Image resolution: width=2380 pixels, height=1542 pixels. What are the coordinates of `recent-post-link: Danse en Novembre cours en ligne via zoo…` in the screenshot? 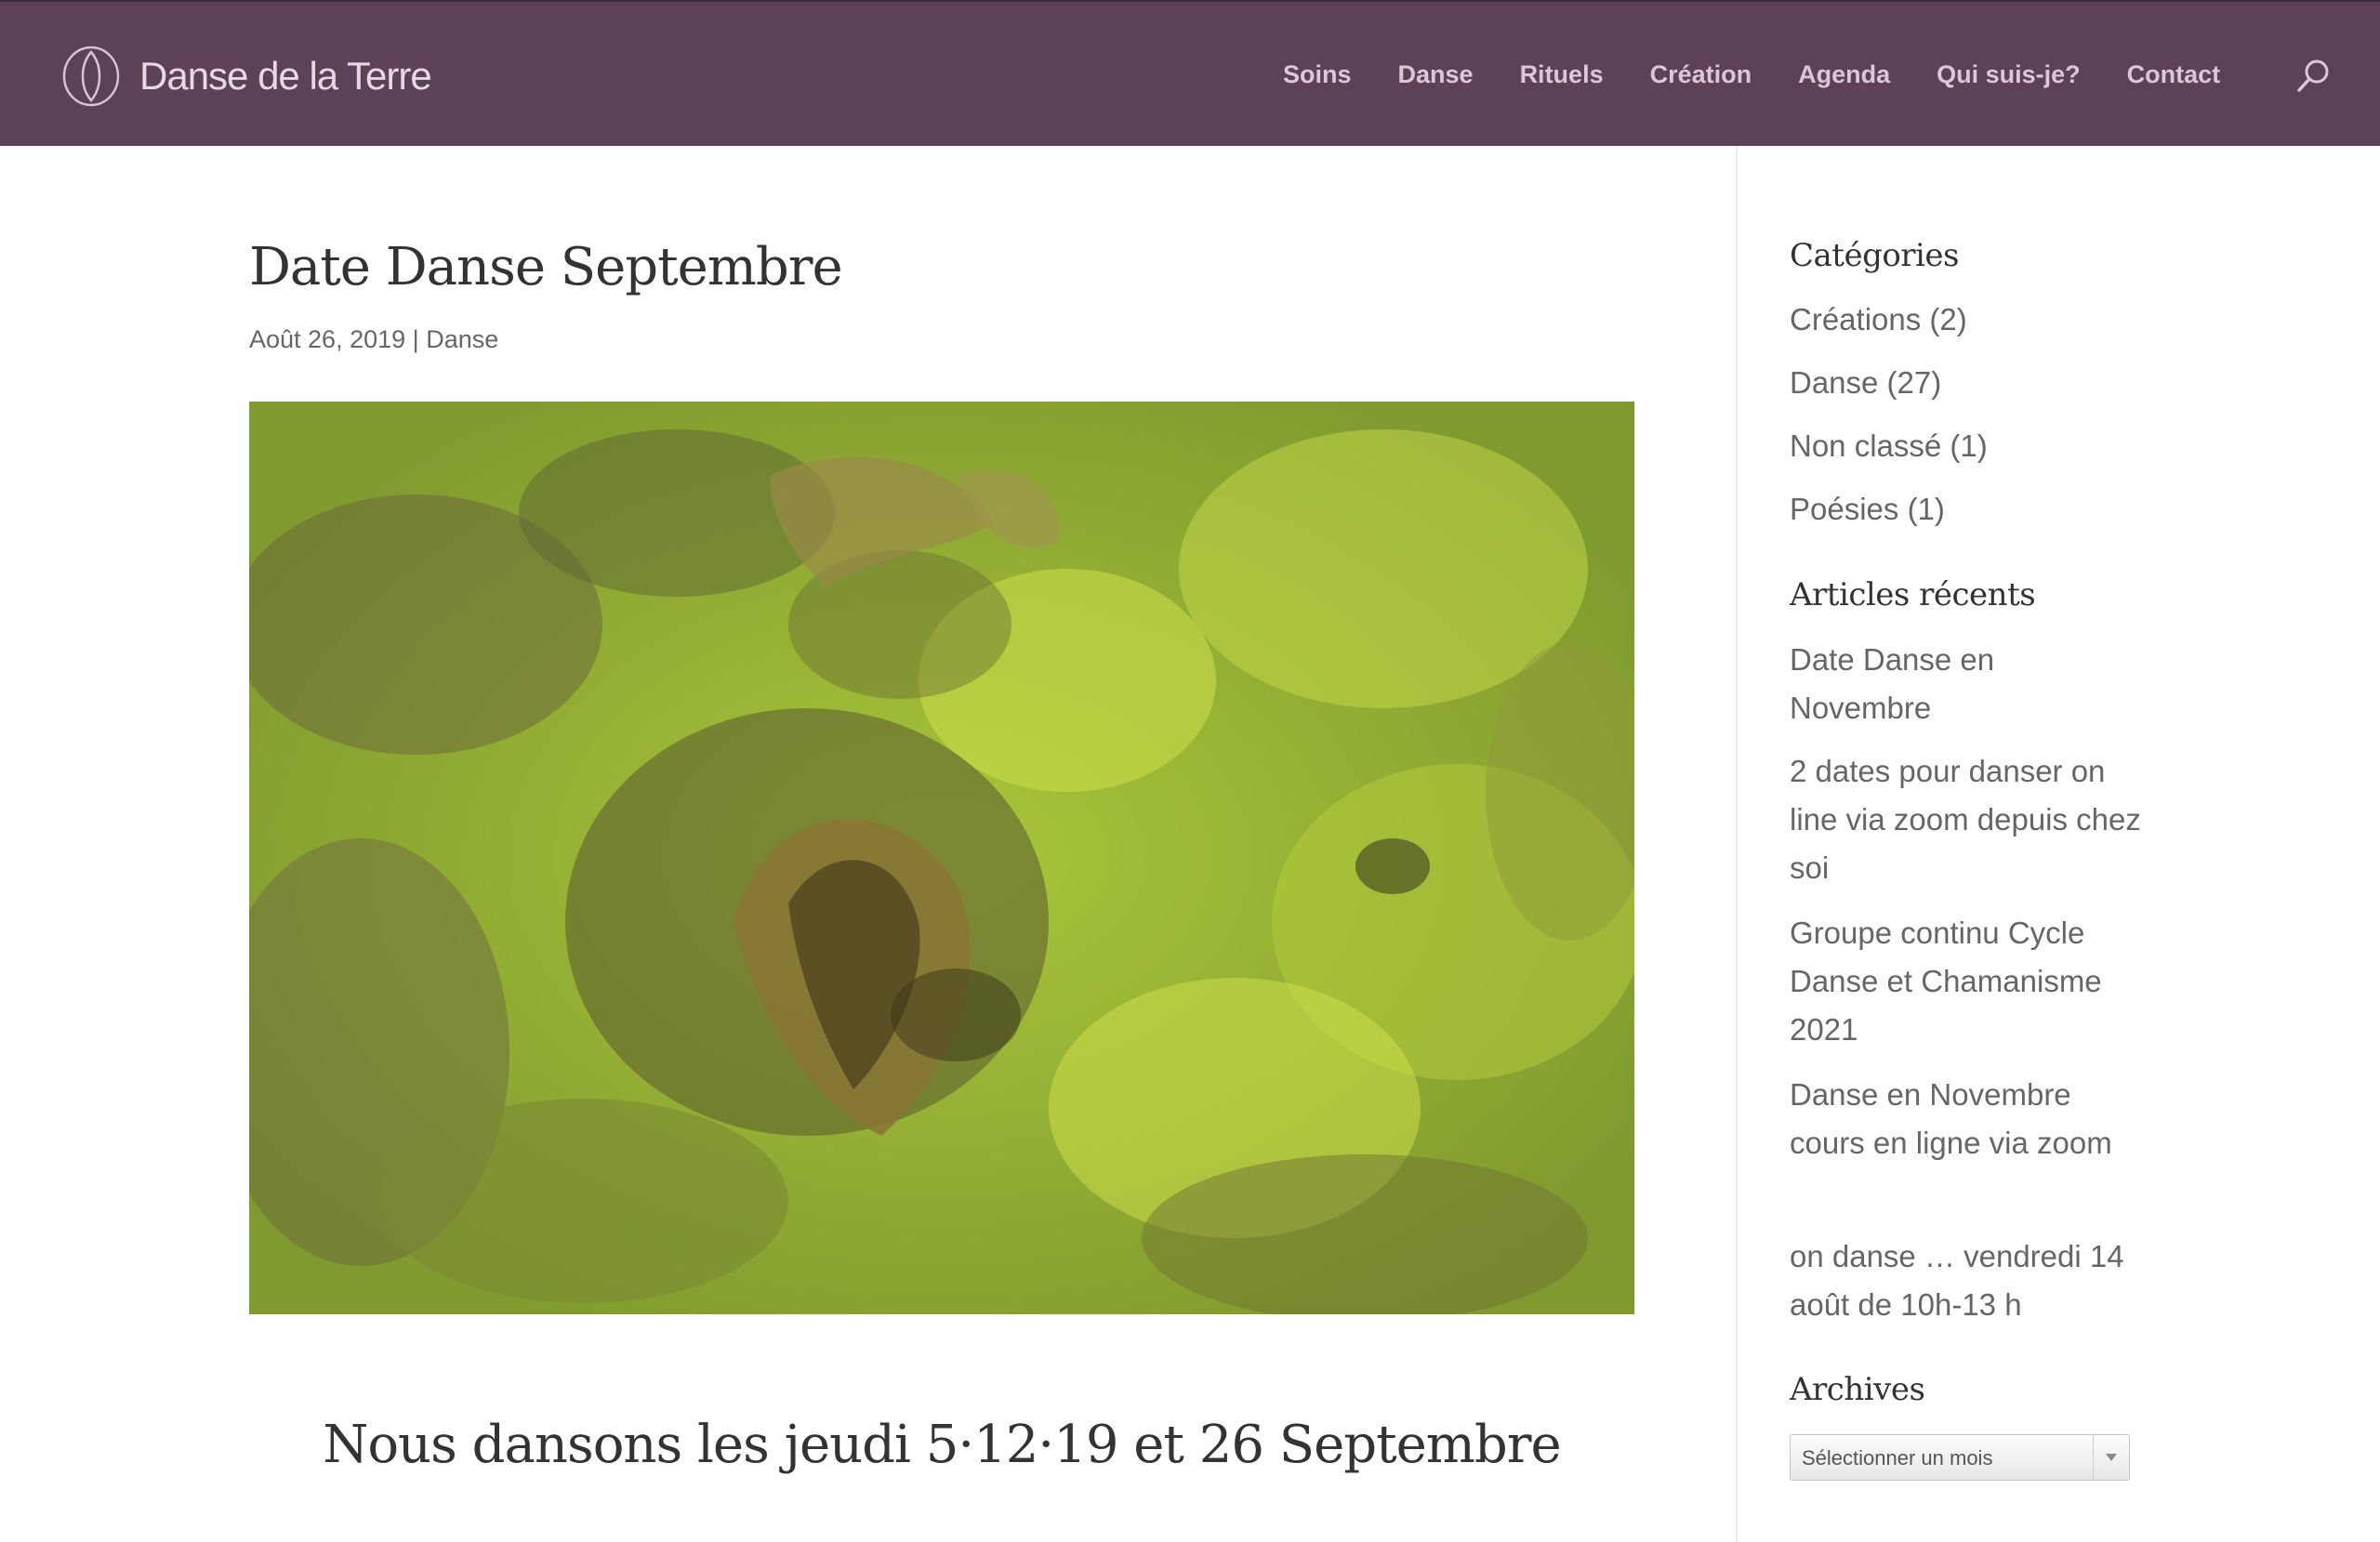 It's located at (1966, 1119).